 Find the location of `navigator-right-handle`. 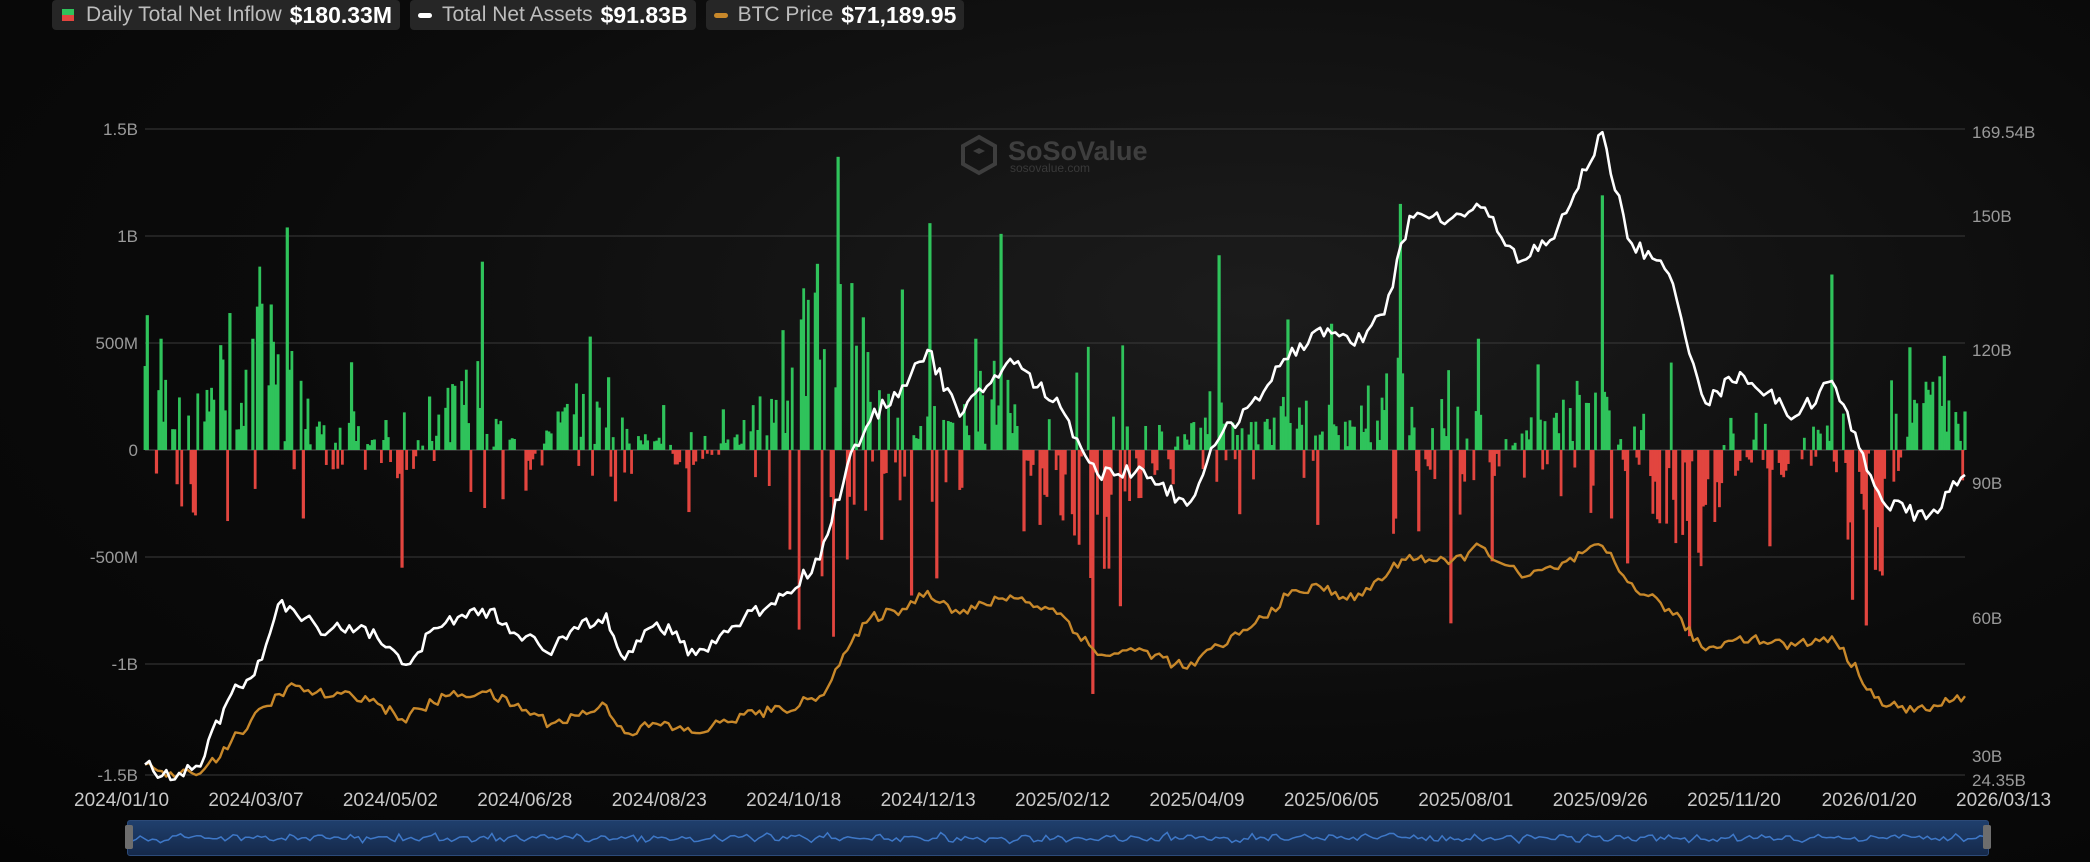

navigator-right-handle is located at coordinates (1987, 837).